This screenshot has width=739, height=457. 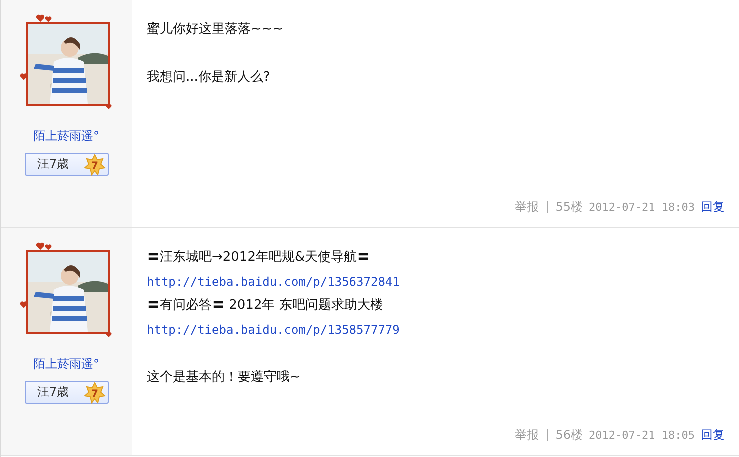 What do you see at coordinates (570, 435) in the screenshot?
I see `floor-number: 56楼` at bounding box center [570, 435].